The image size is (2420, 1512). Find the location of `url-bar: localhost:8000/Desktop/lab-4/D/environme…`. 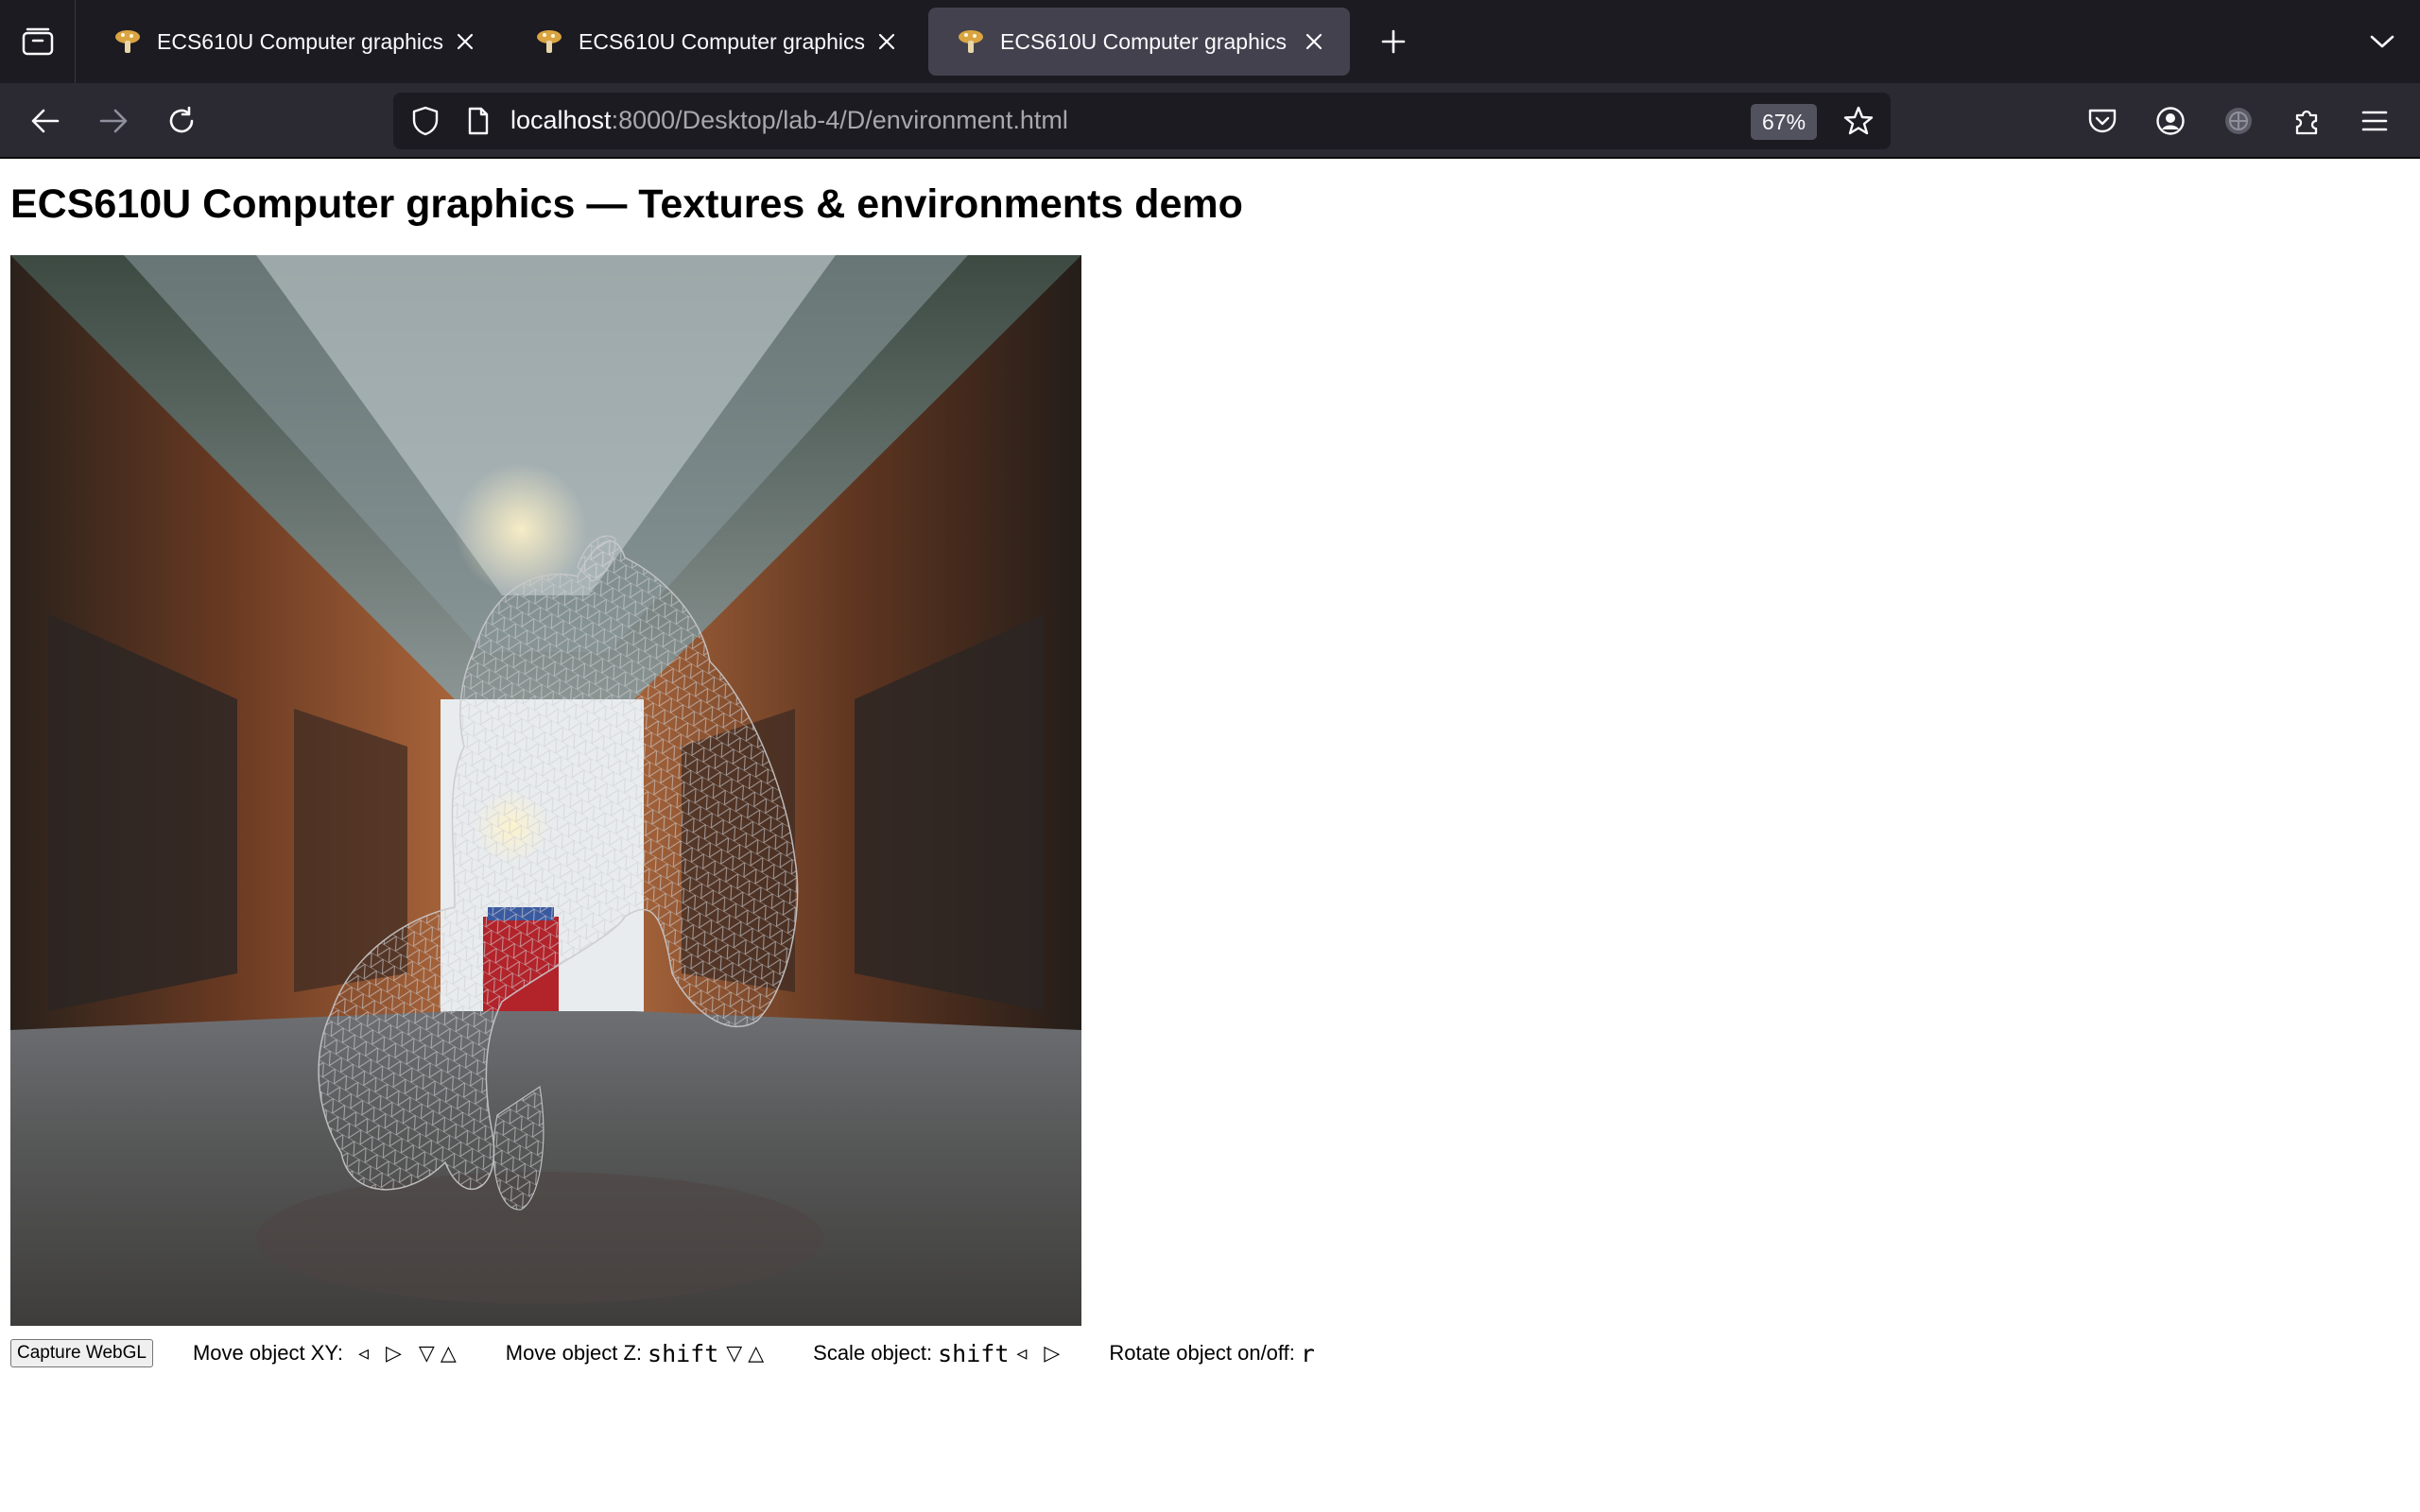

url-bar: localhost:8000/Desktop/lab-4/D/environme… is located at coordinates (1142, 121).